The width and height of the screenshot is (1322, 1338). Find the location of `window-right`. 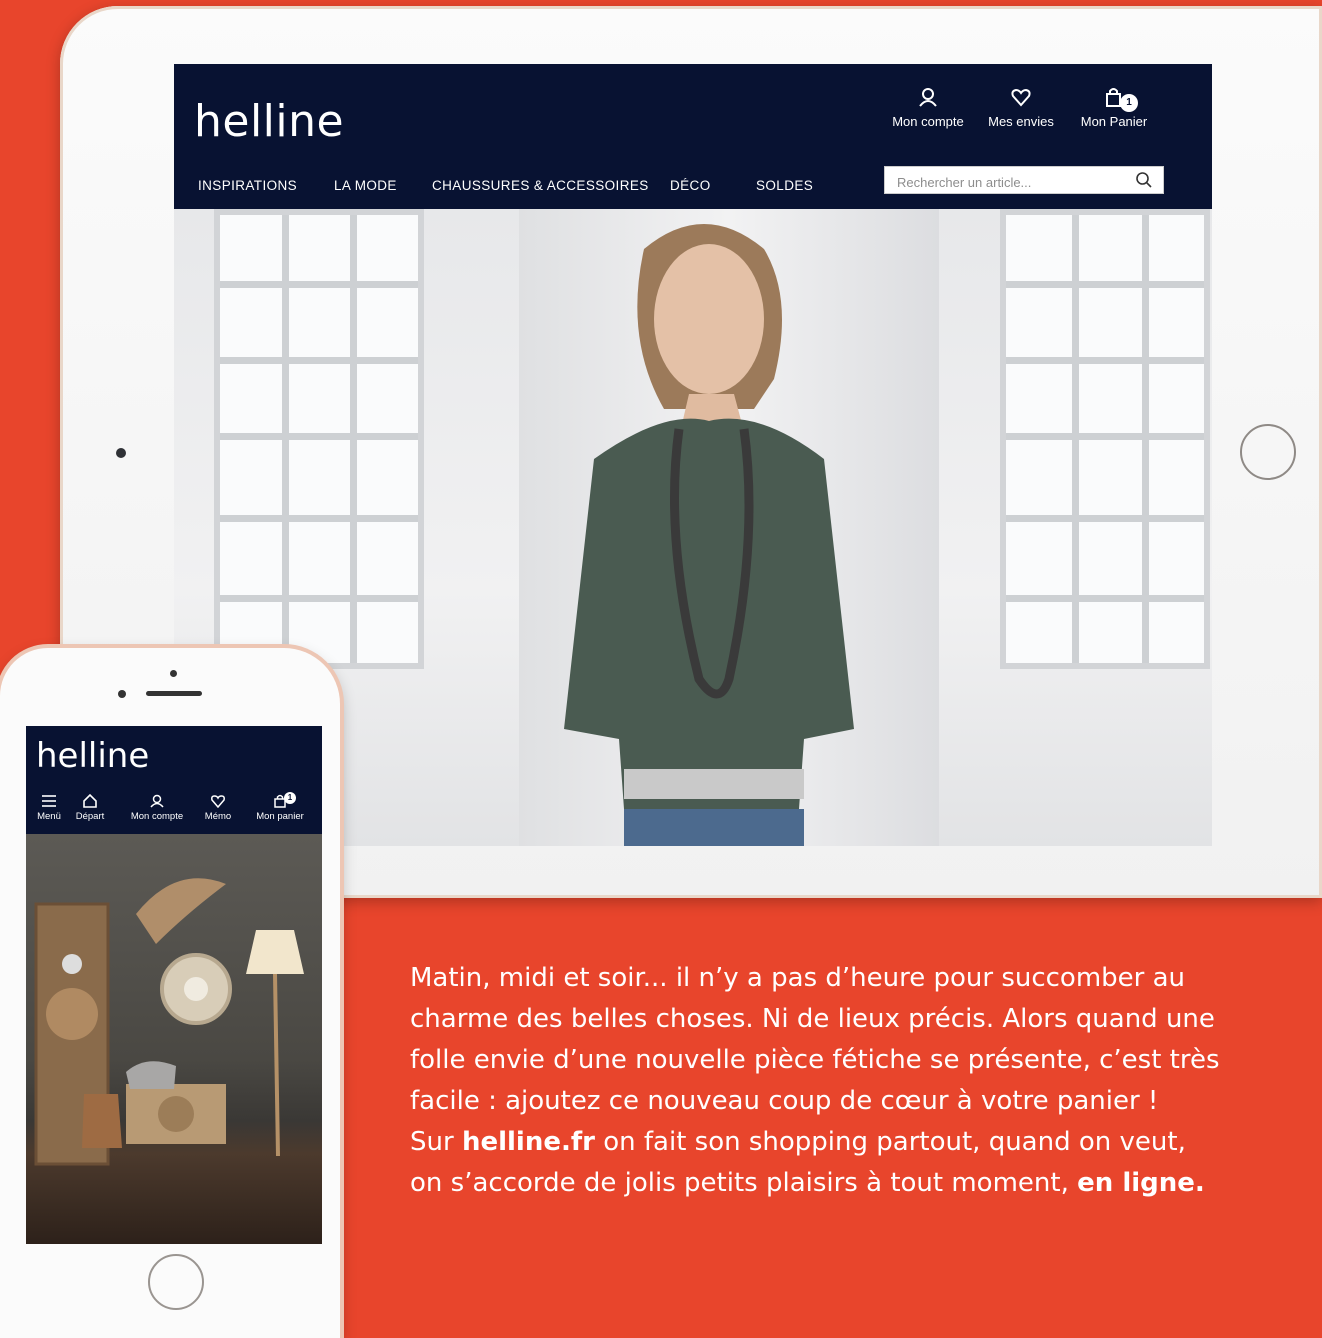

window-right is located at coordinates (1105, 439).